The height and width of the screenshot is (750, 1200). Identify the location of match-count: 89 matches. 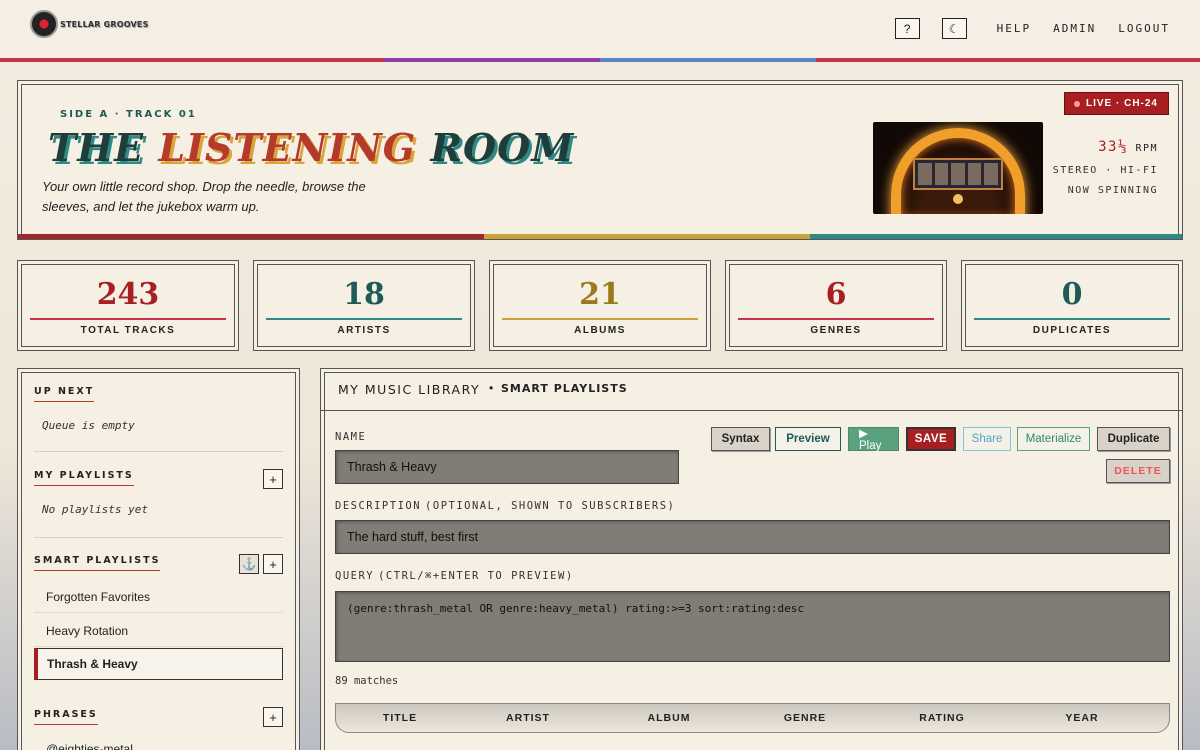
(367, 681).